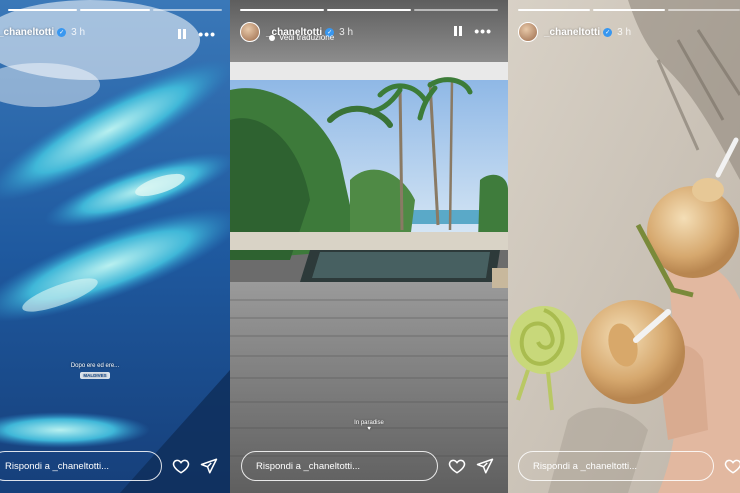 The height and width of the screenshot is (493, 740). I want to click on caption-heart-icon: ♥, so click(369, 429).